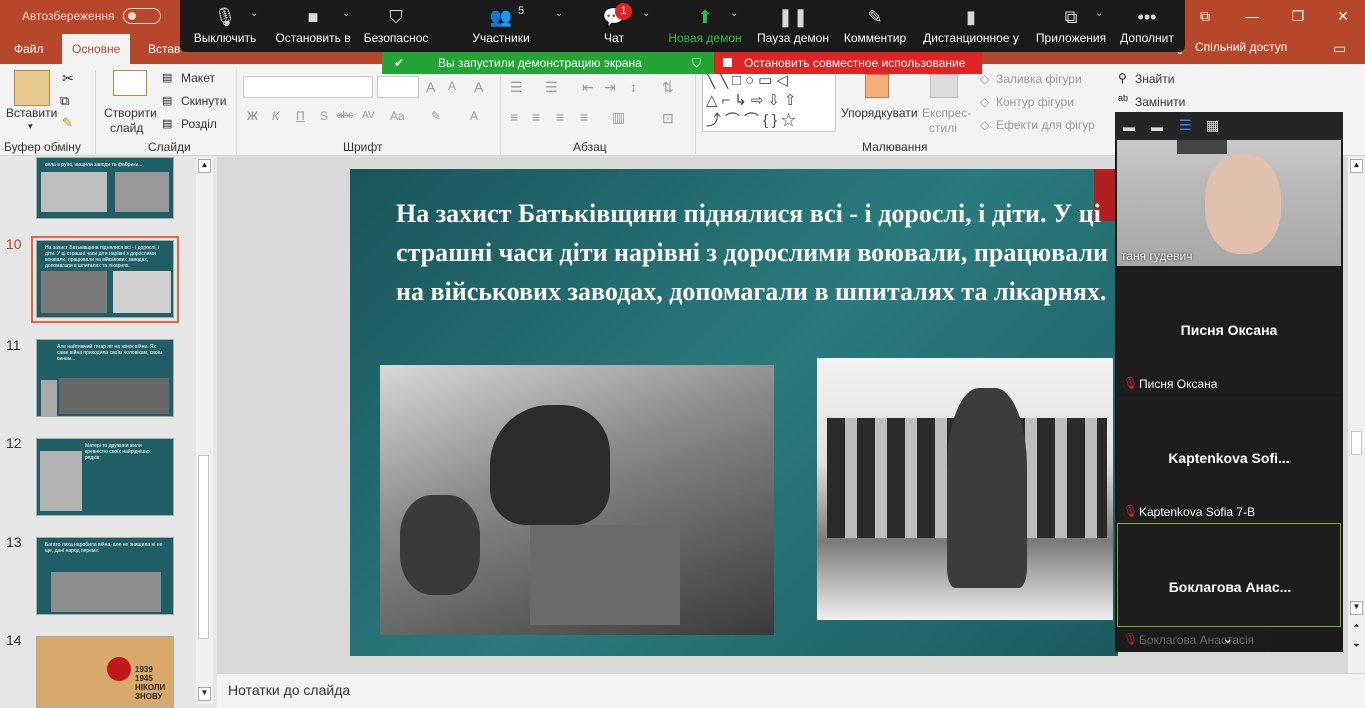 This screenshot has width=1365, height=708. Describe the element at coordinates (142, 16) in the screenshot. I see `autosave-toggle` at that location.